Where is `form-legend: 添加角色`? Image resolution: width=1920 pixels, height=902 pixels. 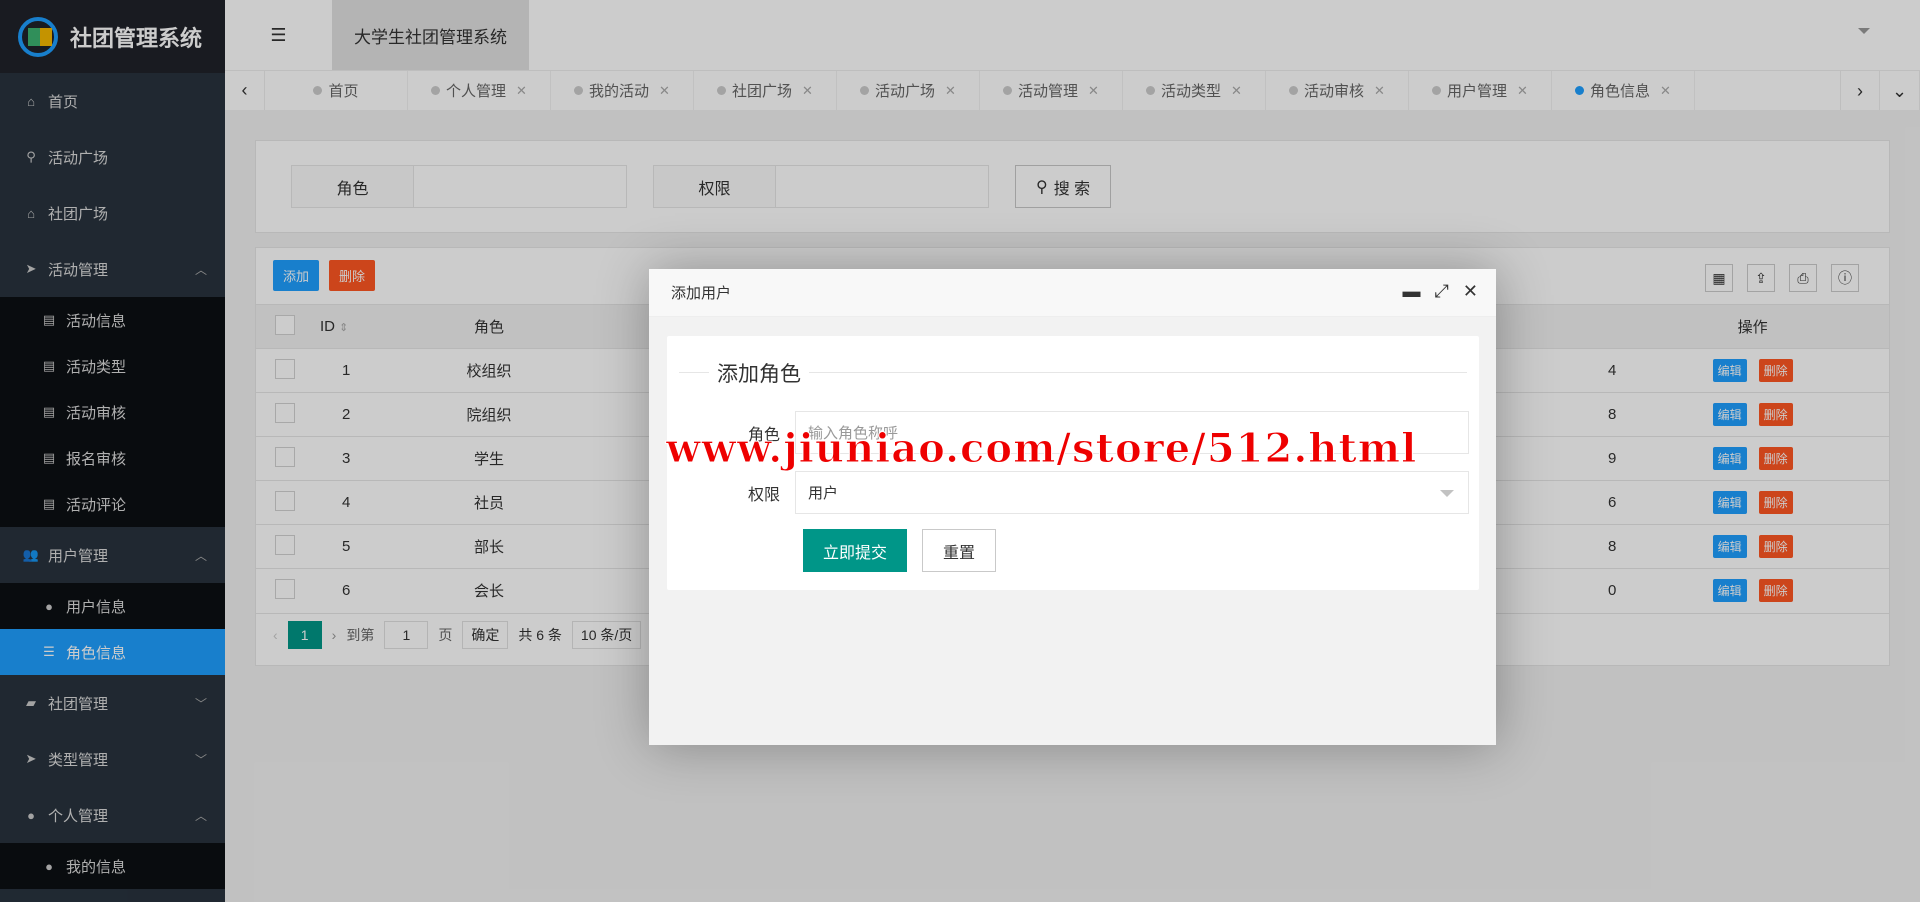 form-legend: 添加角色 is located at coordinates (1073, 373).